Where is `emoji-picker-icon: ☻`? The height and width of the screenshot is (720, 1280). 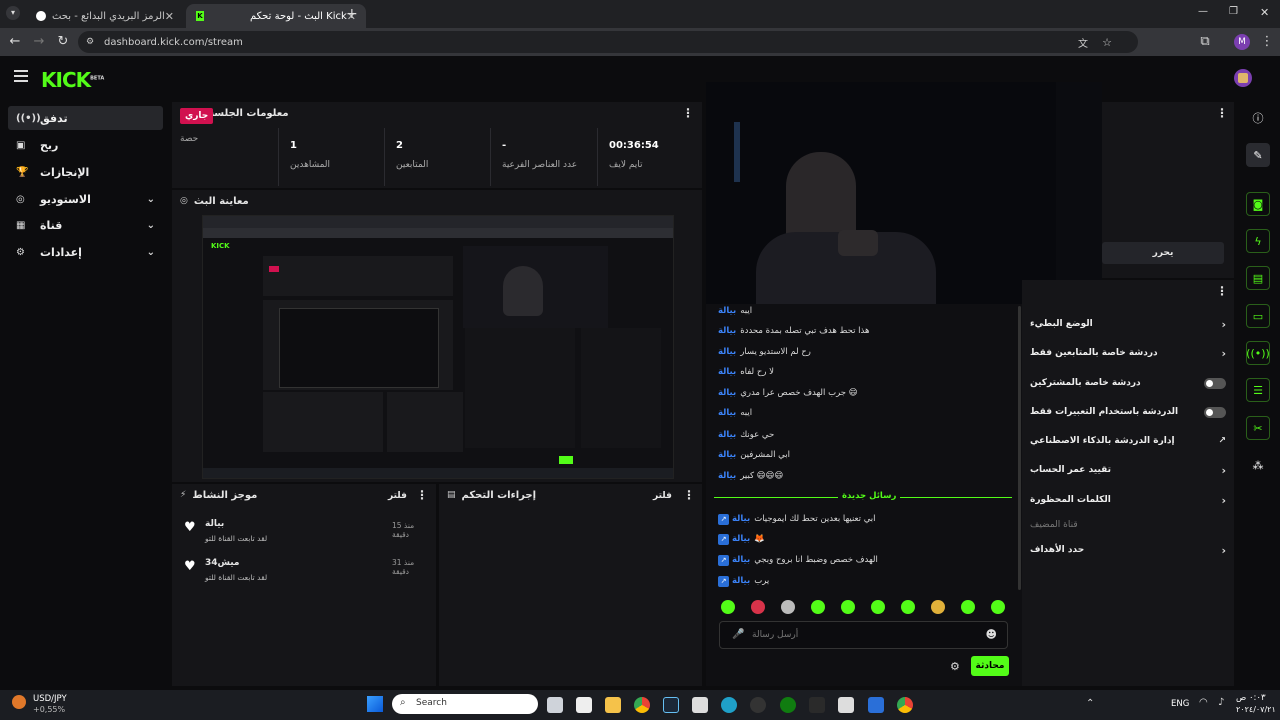
emoji-picker-icon: ☻ is located at coordinates (991, 634).